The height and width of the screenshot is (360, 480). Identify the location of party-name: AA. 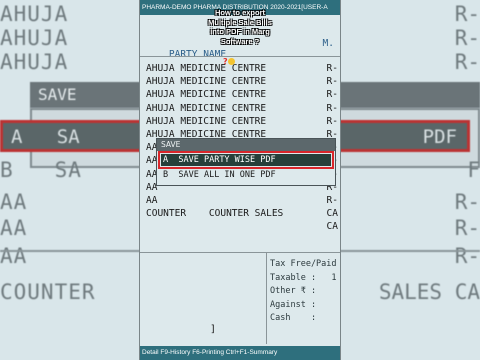
(152, 200).